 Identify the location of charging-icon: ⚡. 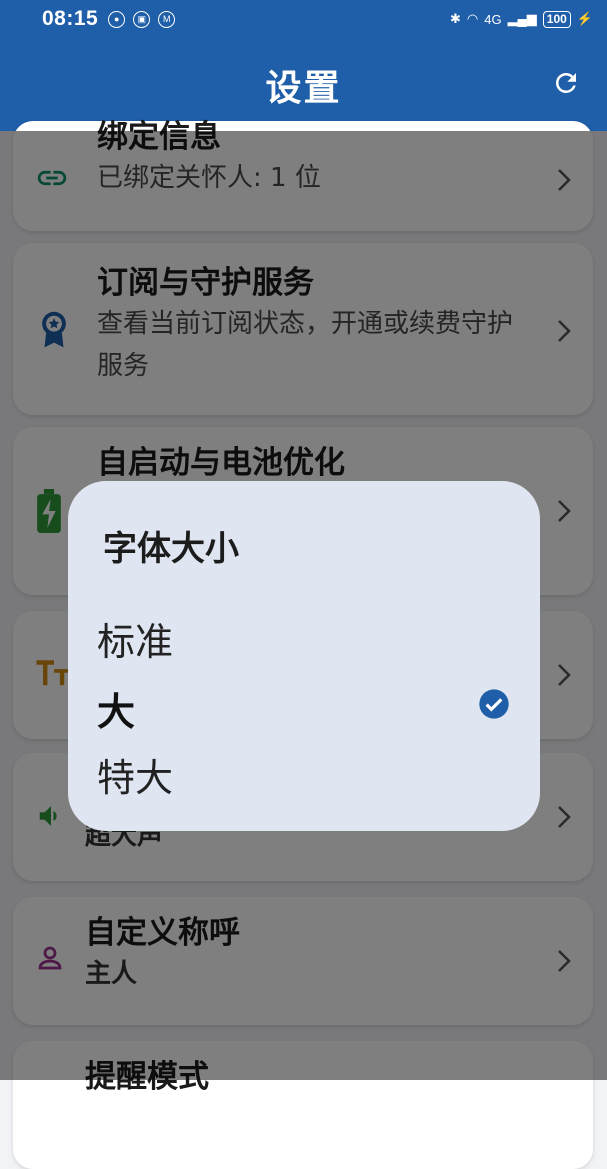
(584, 18).